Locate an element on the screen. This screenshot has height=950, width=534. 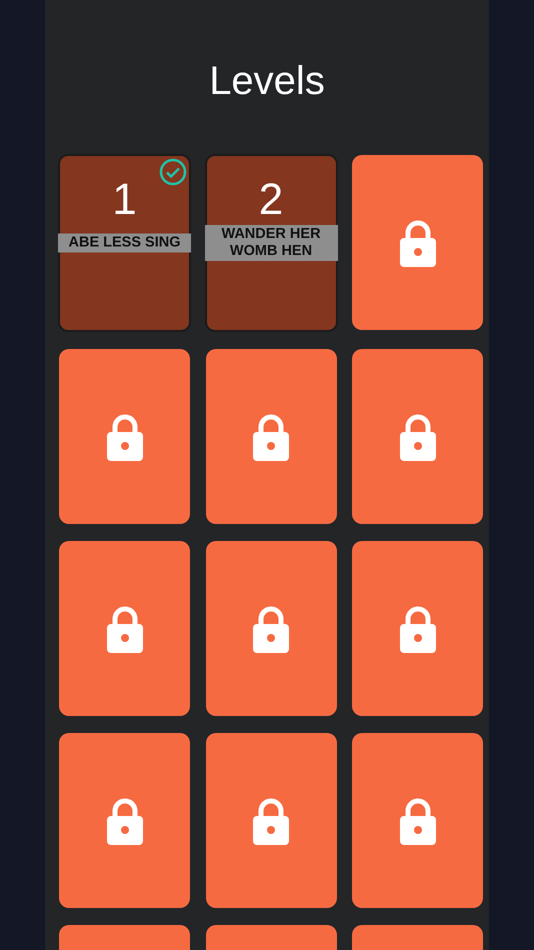
phrase-label: WANDER HER WOMB HEN is located at coordinates (271, 243).